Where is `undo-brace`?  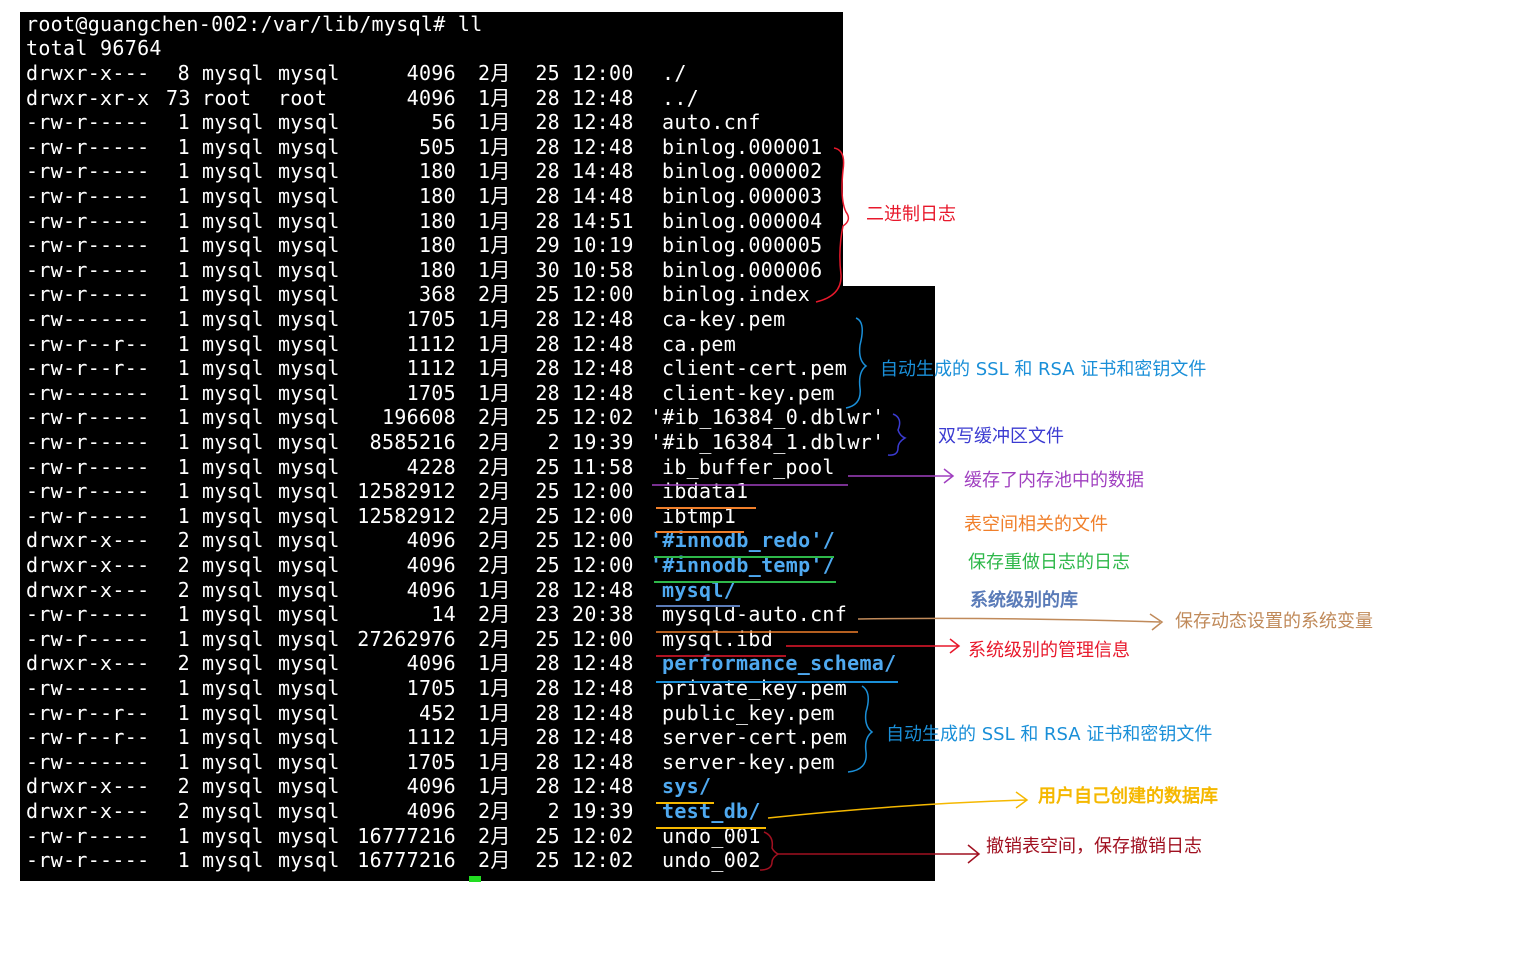 undo-brace is located at coordinates (769, 851).